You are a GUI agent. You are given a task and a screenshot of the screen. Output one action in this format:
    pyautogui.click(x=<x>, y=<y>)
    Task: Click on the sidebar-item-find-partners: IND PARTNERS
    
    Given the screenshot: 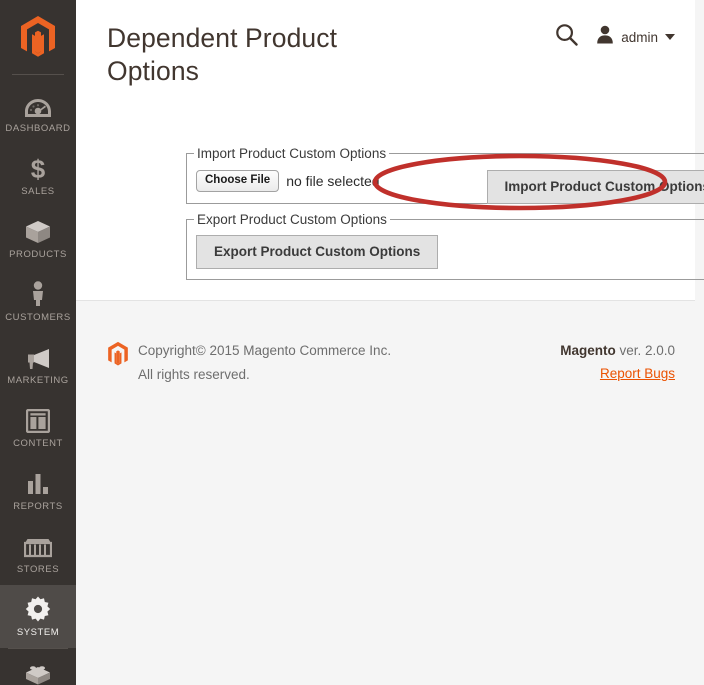 What is the action you would take?
    pyautogui.click(x=38, y=667)
    